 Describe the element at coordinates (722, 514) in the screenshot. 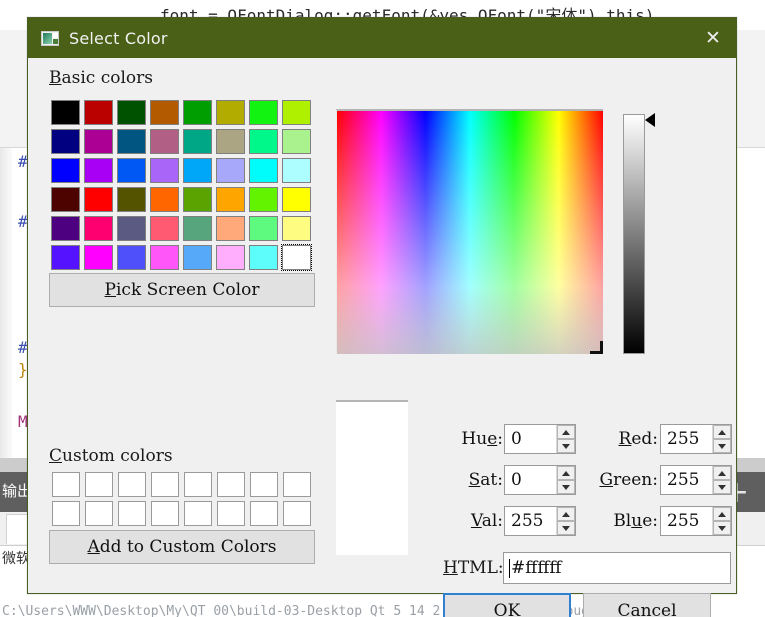

I see `blue-spin-up-icon` at that location.